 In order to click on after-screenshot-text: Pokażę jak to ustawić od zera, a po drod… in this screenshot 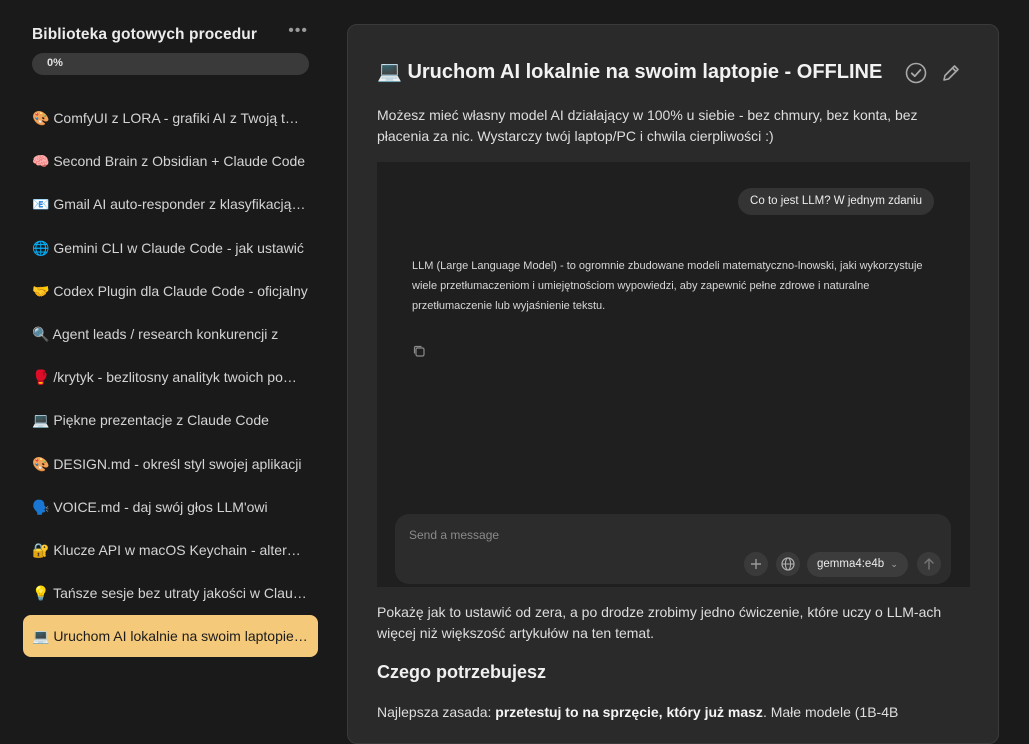, I will do `click(659, 622)`.